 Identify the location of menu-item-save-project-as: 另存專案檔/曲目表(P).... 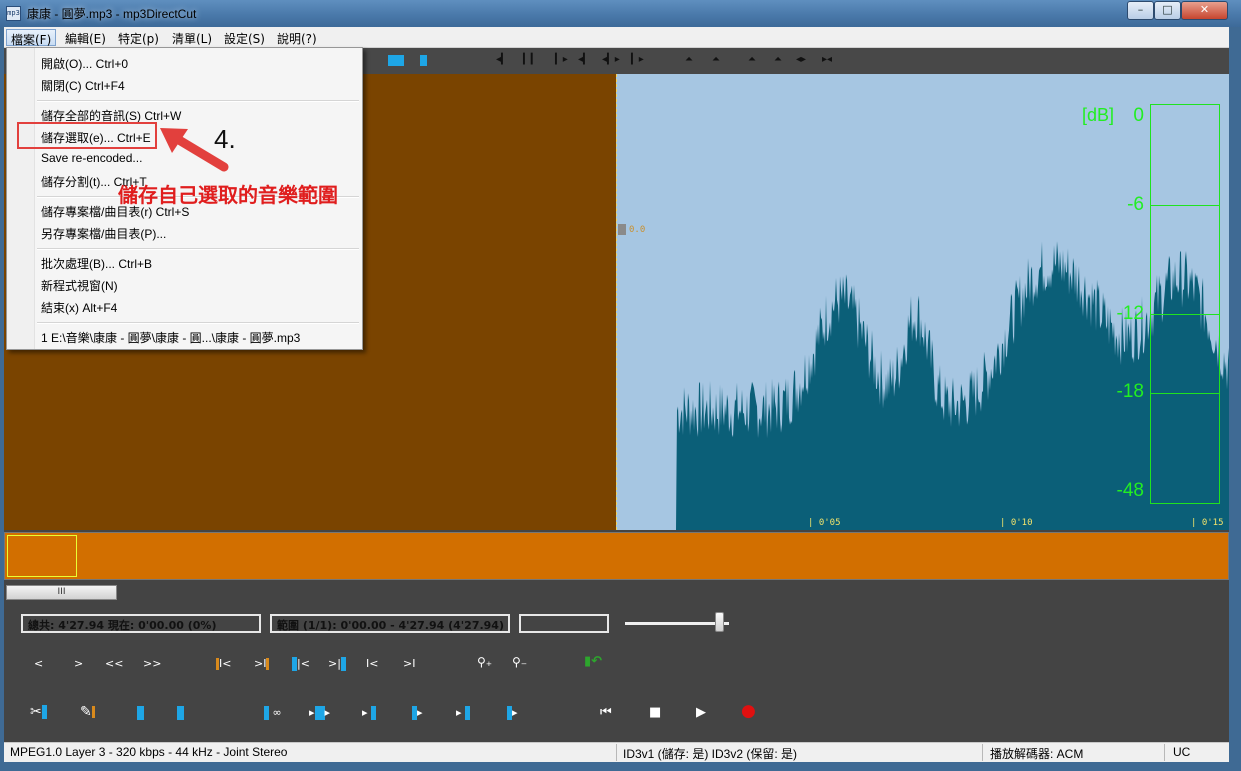
(103, 234).